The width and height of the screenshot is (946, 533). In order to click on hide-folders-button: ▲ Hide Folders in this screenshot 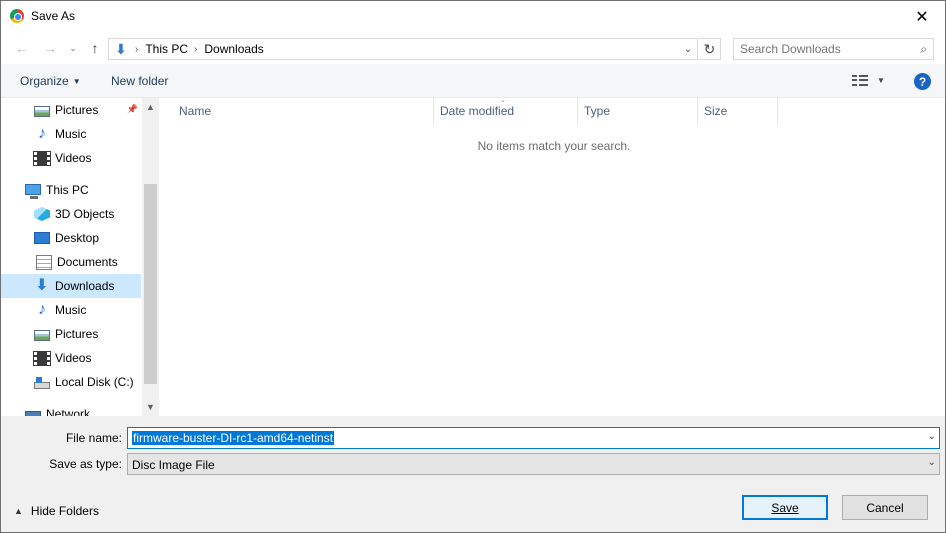, I will do `click(56, 511)`.